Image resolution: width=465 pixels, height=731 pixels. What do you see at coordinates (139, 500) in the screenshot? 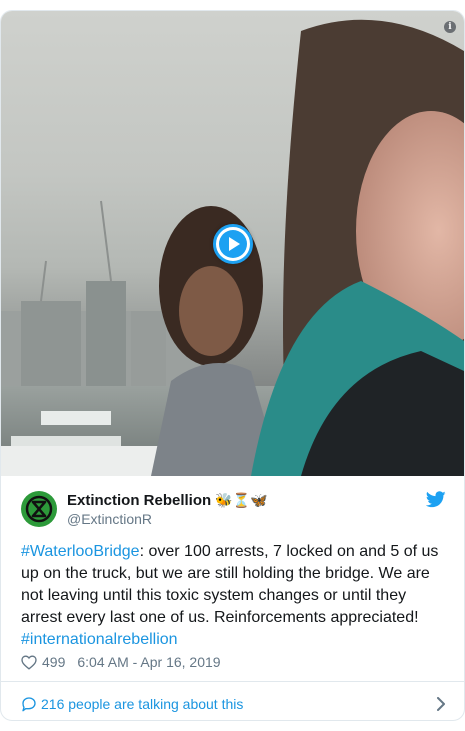
I see `author-name-text: Extinction Rebellion` at bounding box center [139, 500].